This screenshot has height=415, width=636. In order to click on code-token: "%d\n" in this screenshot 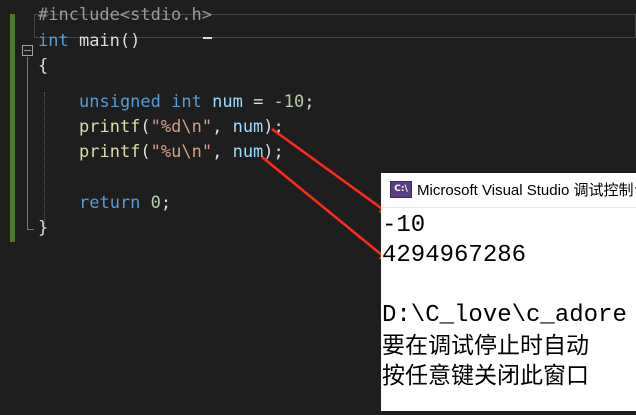, I will do `click(181, 127)`.